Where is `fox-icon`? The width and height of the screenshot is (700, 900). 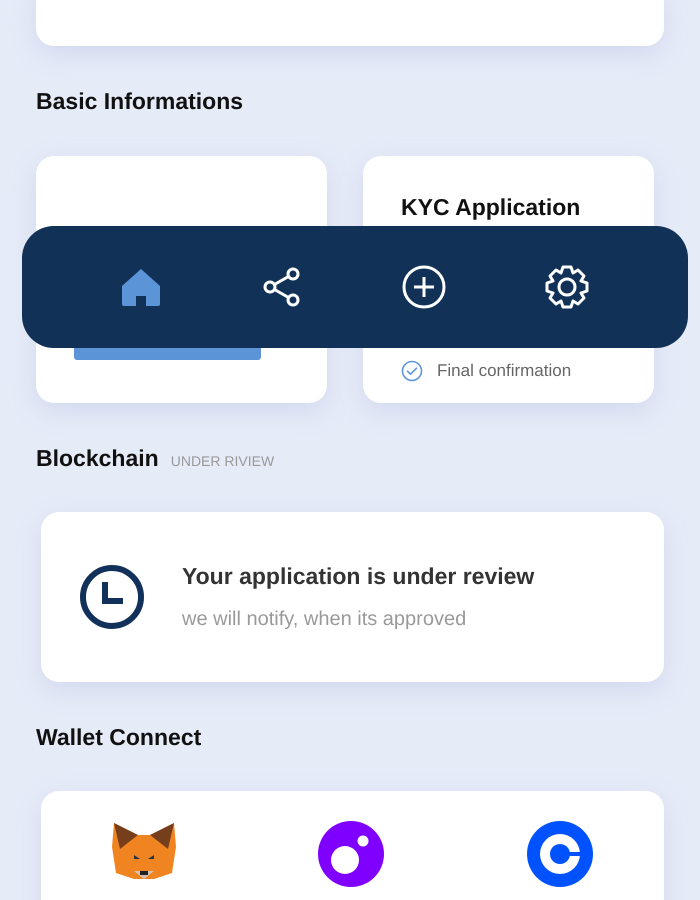
fox-icon is located at coordinates (144, 850).